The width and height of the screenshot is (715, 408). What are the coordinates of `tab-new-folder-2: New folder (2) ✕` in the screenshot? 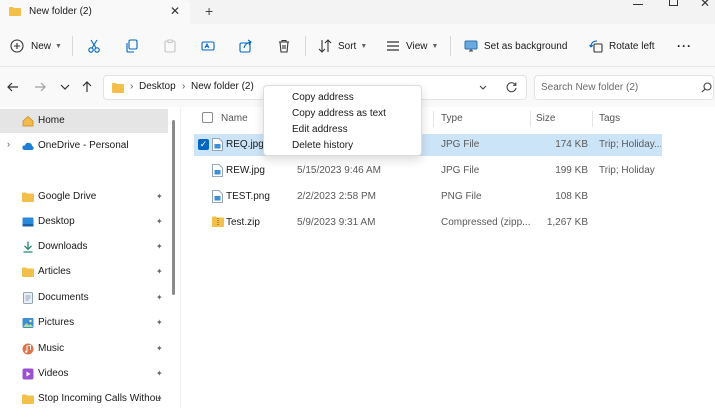 It's located at (95, 12).